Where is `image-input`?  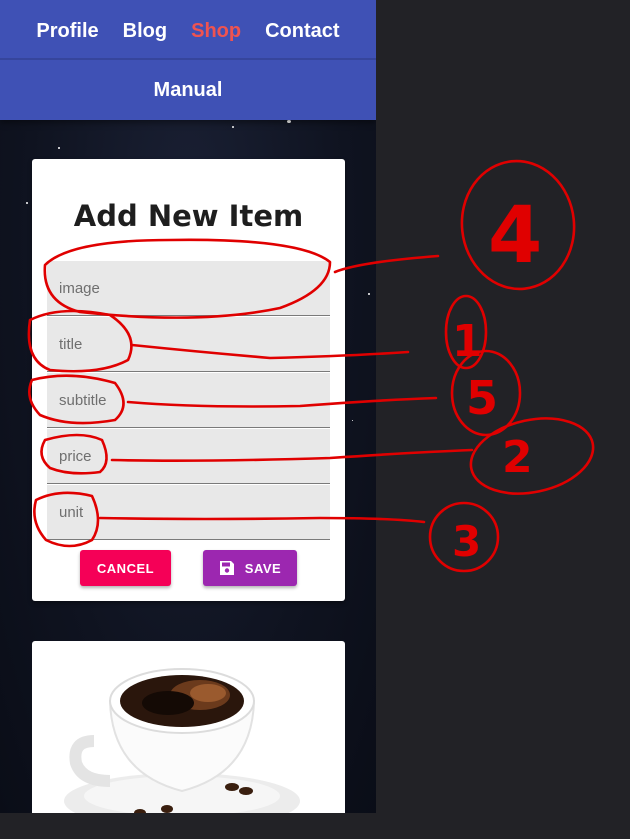 image-input is located at coordinates (188, 288).